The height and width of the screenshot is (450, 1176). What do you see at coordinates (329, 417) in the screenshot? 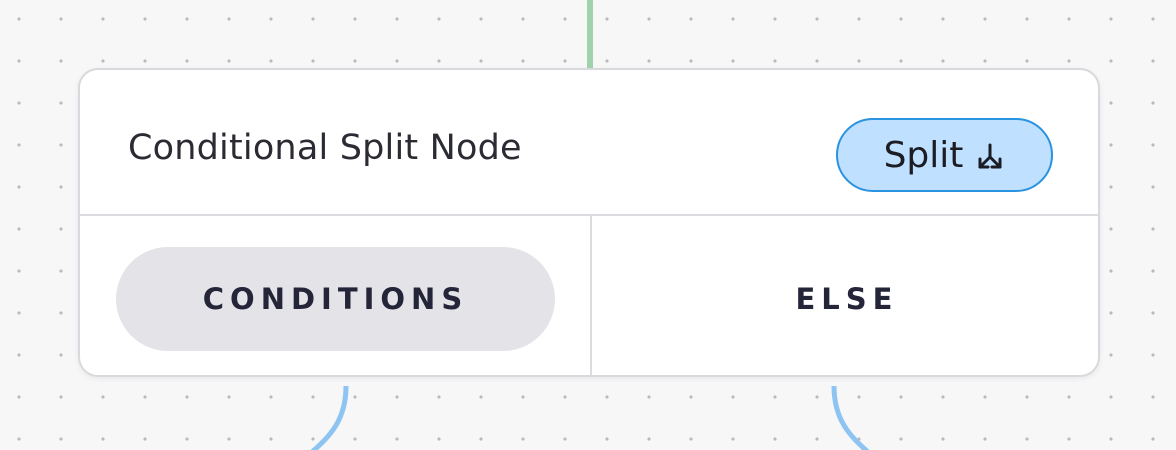
I see `conditions-connector` at bounding box center [329, 417].